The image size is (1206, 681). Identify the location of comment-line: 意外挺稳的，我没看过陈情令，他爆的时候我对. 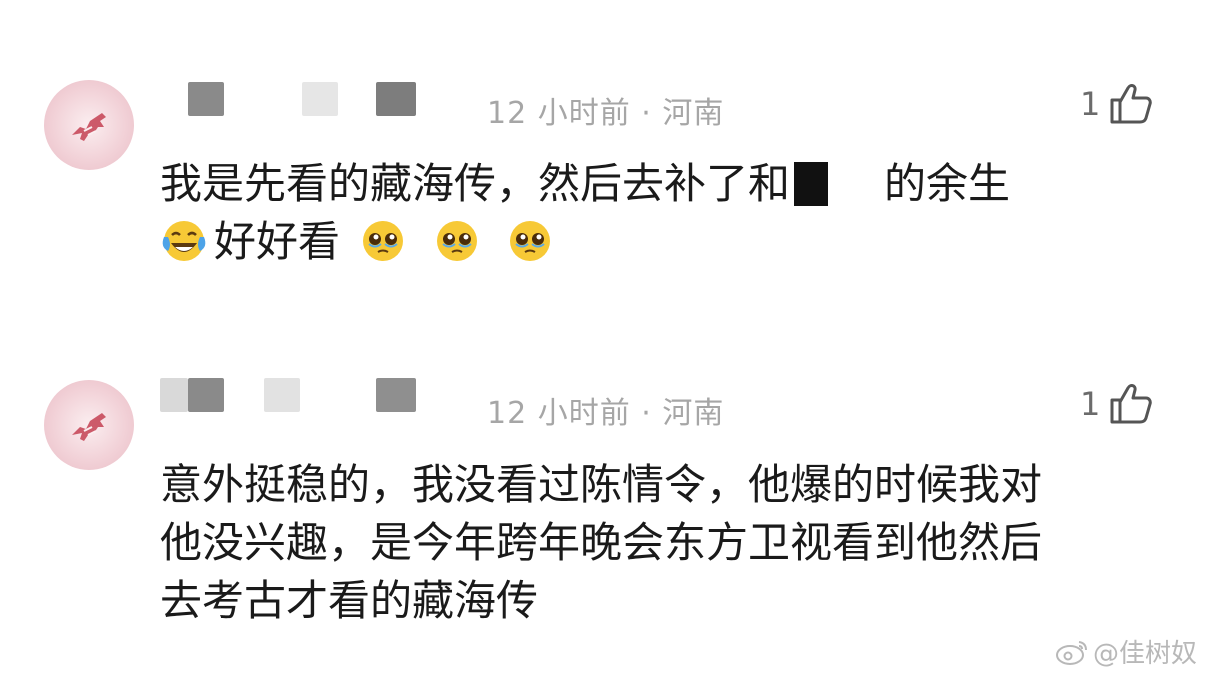
(601, 484).